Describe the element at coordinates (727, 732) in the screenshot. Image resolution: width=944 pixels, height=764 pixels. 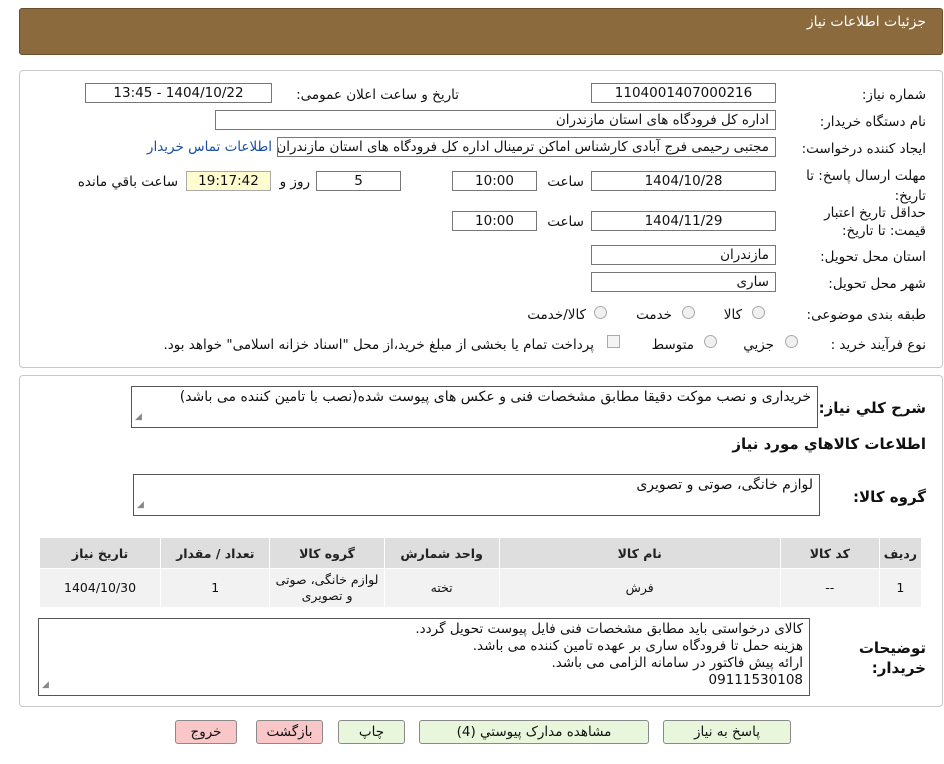
I see `reply-button: پاسخ به نیاز` at that location.